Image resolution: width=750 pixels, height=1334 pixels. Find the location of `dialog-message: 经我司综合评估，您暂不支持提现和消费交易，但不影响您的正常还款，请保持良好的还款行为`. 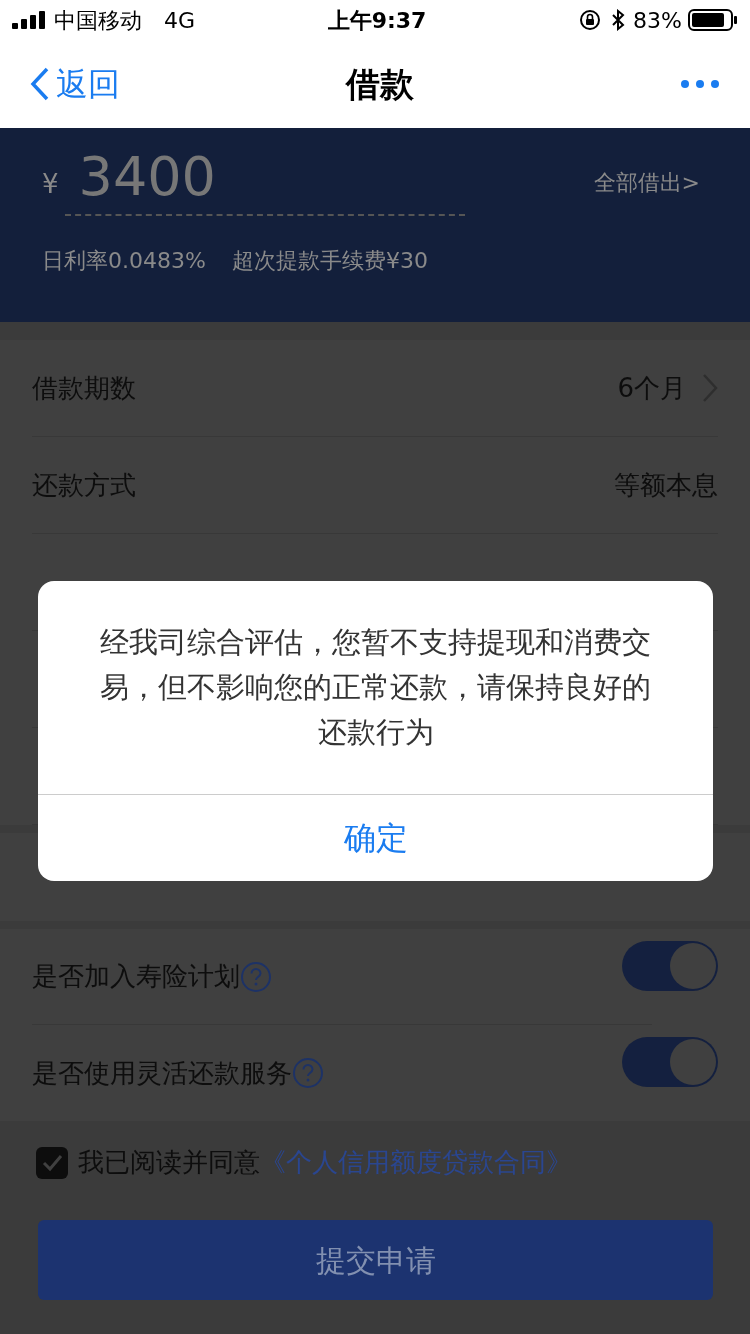

dialog-message: 经我司综合评估，您暂不支持提现和消费交易，但不影响您的正常还款，请保持良好的还款行为 is located at coordinates (375, 687).